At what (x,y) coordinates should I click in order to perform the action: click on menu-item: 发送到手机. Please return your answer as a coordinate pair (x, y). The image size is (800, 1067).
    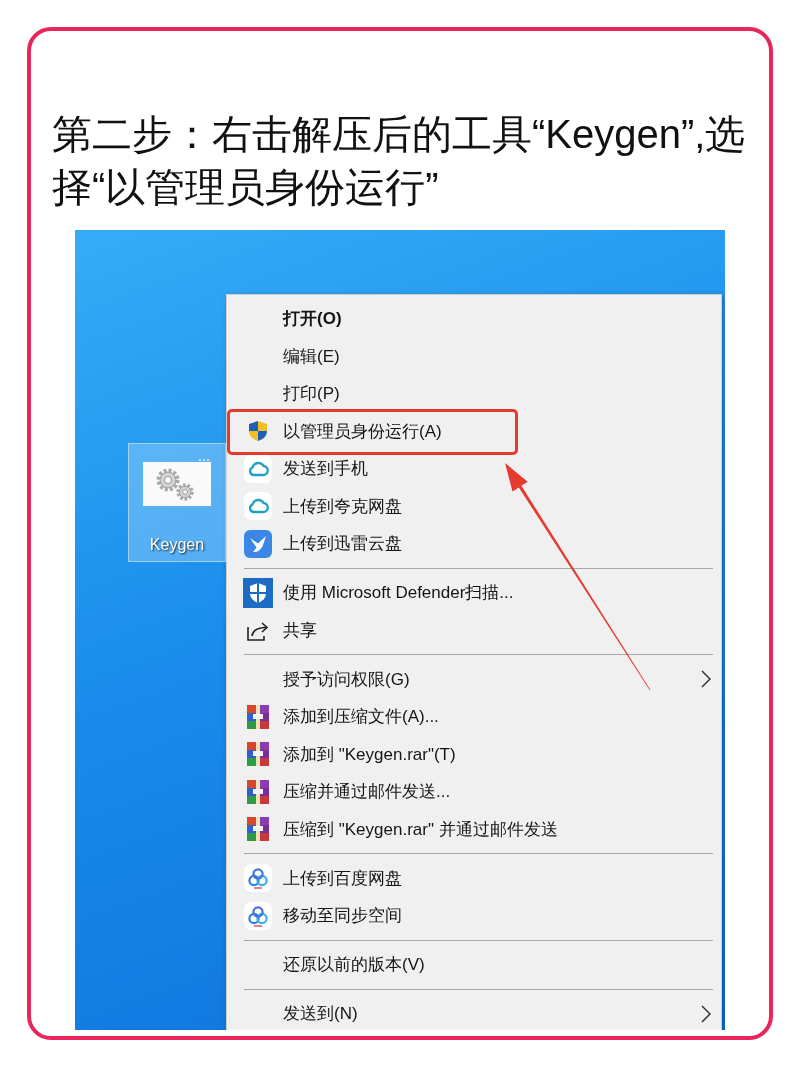
    Looking at the image, I should click on (474, 469).